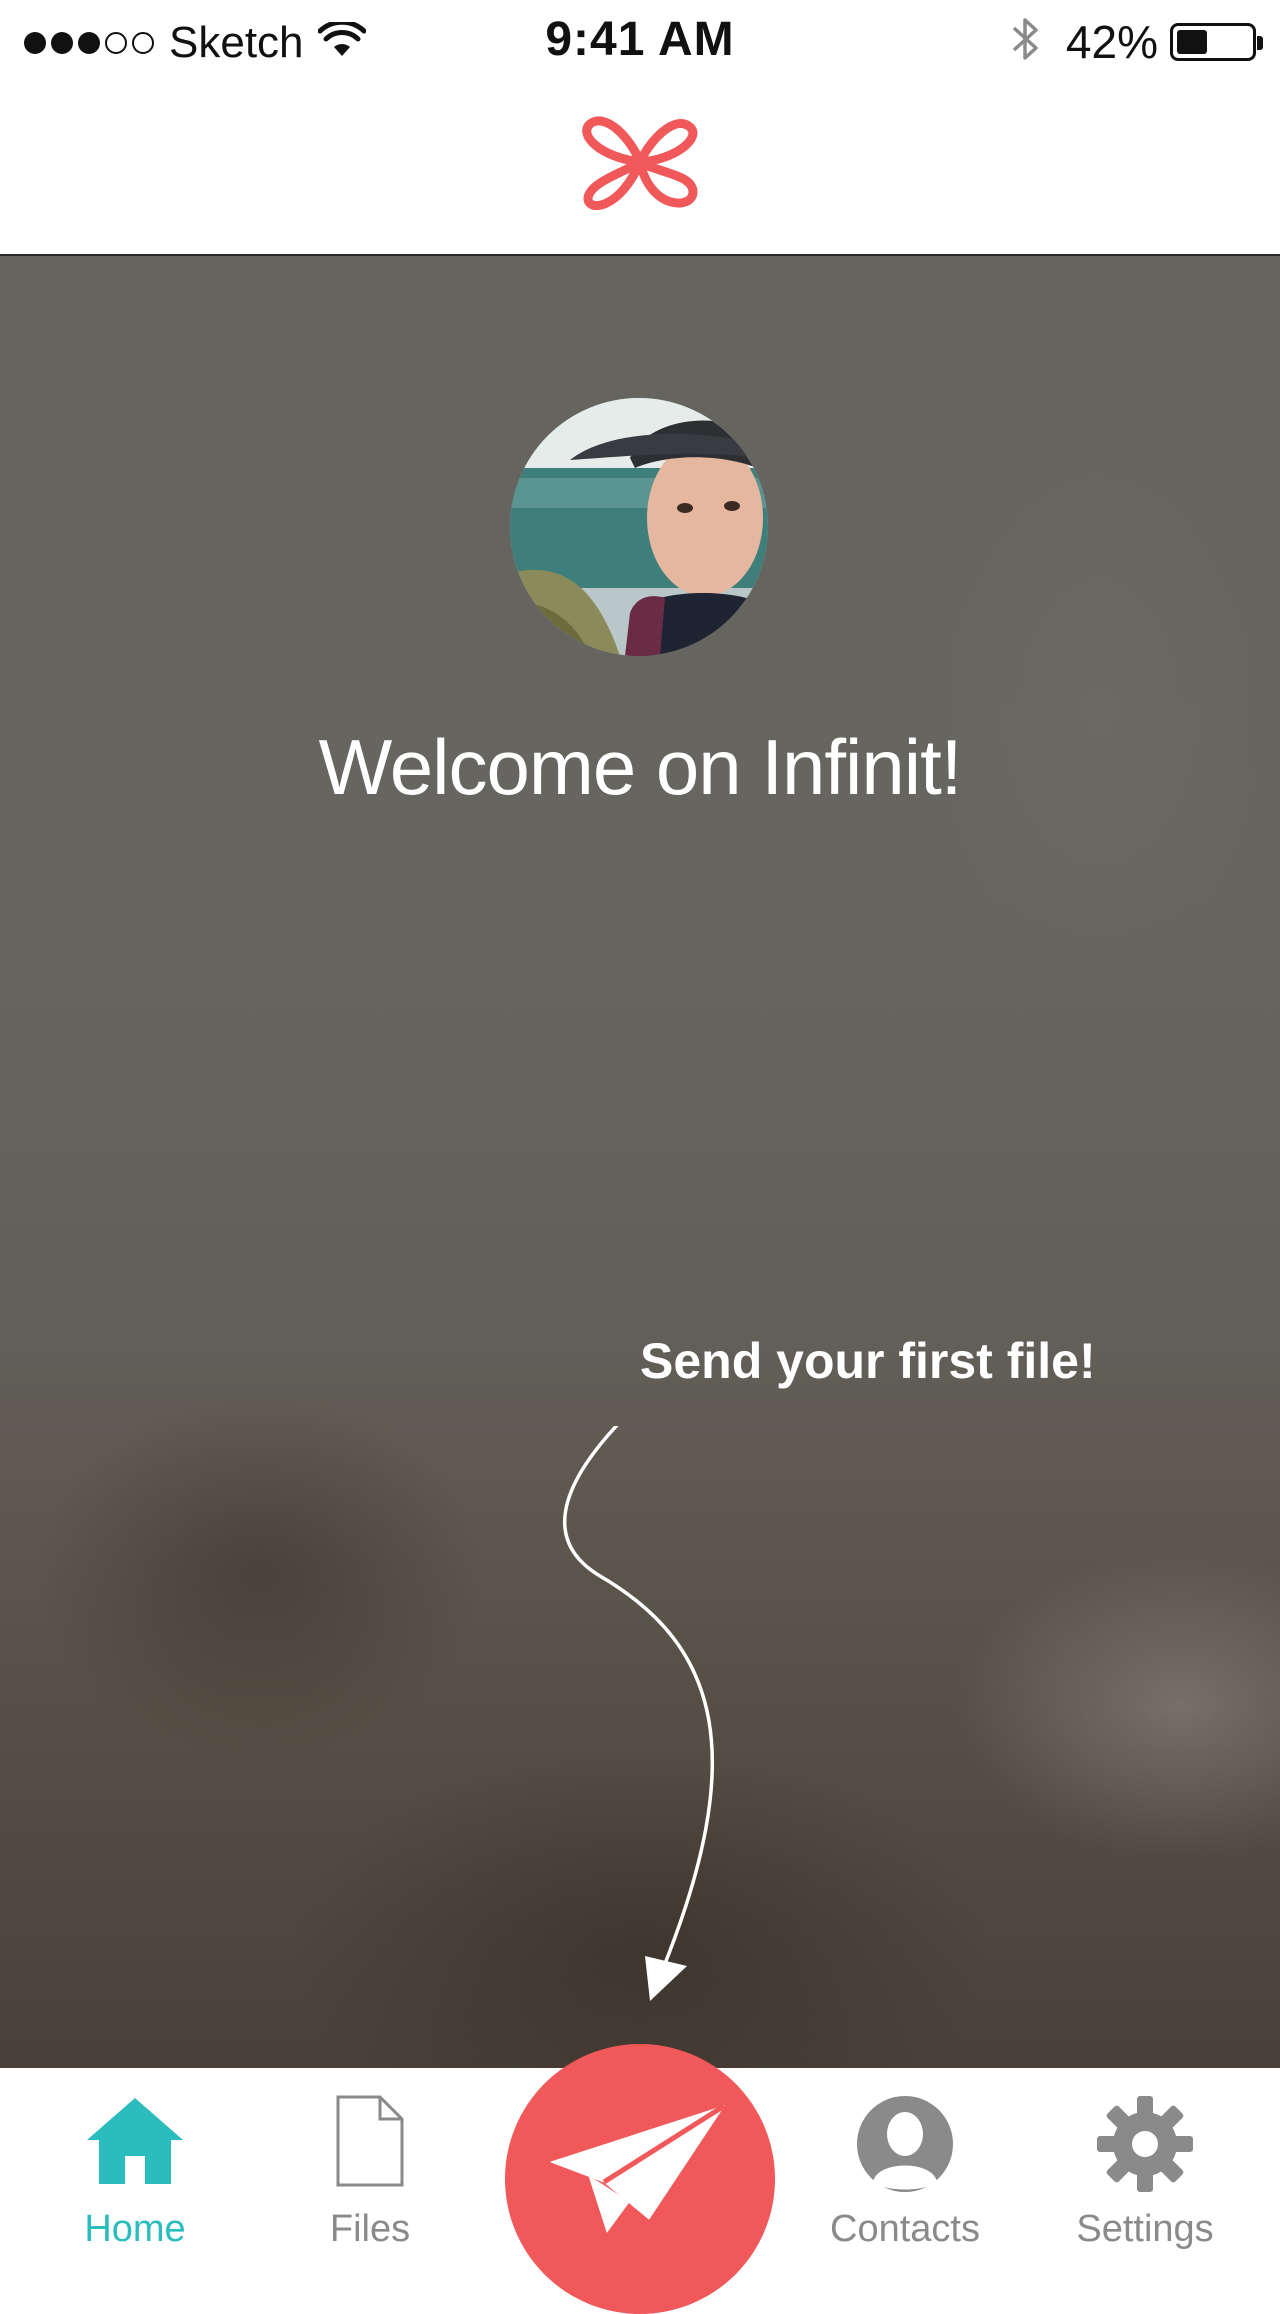 This screenshot has height=2314, width=1280. I want to click on send-file-button, so click(640, 2179).